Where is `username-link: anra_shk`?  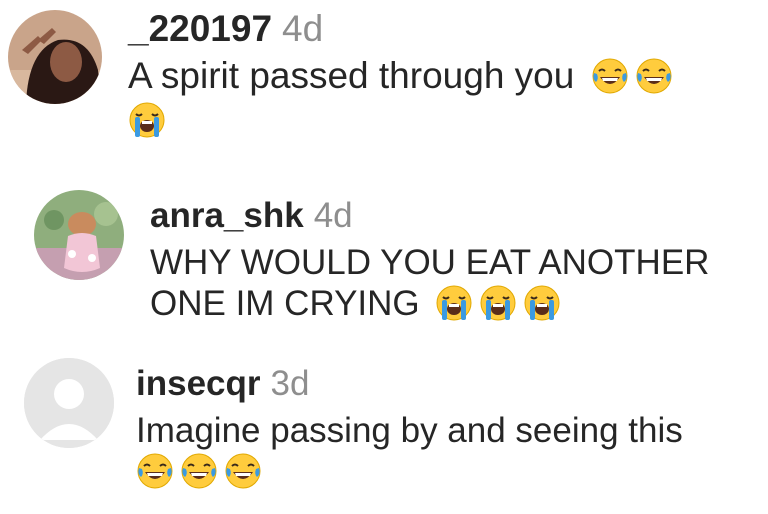
username-link: anra_shk is located at coordinates (227, 216).